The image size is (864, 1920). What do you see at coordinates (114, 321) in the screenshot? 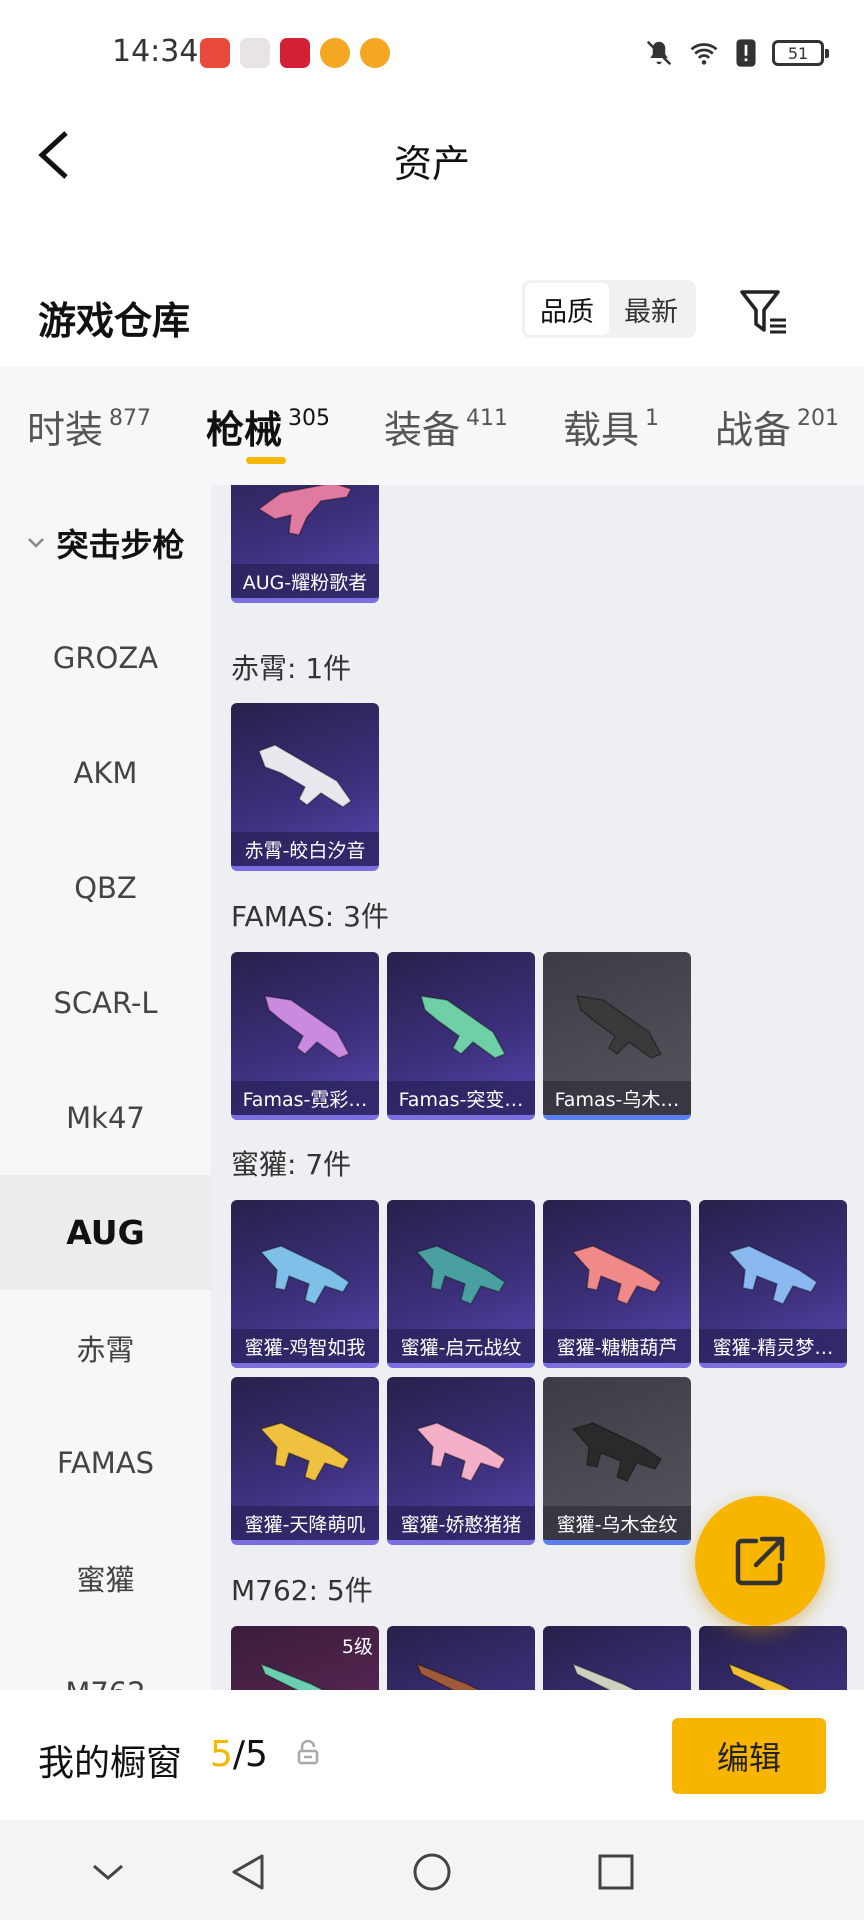
I see `warehouse-title: 游戏仓库` at bounding box center [114, 321].